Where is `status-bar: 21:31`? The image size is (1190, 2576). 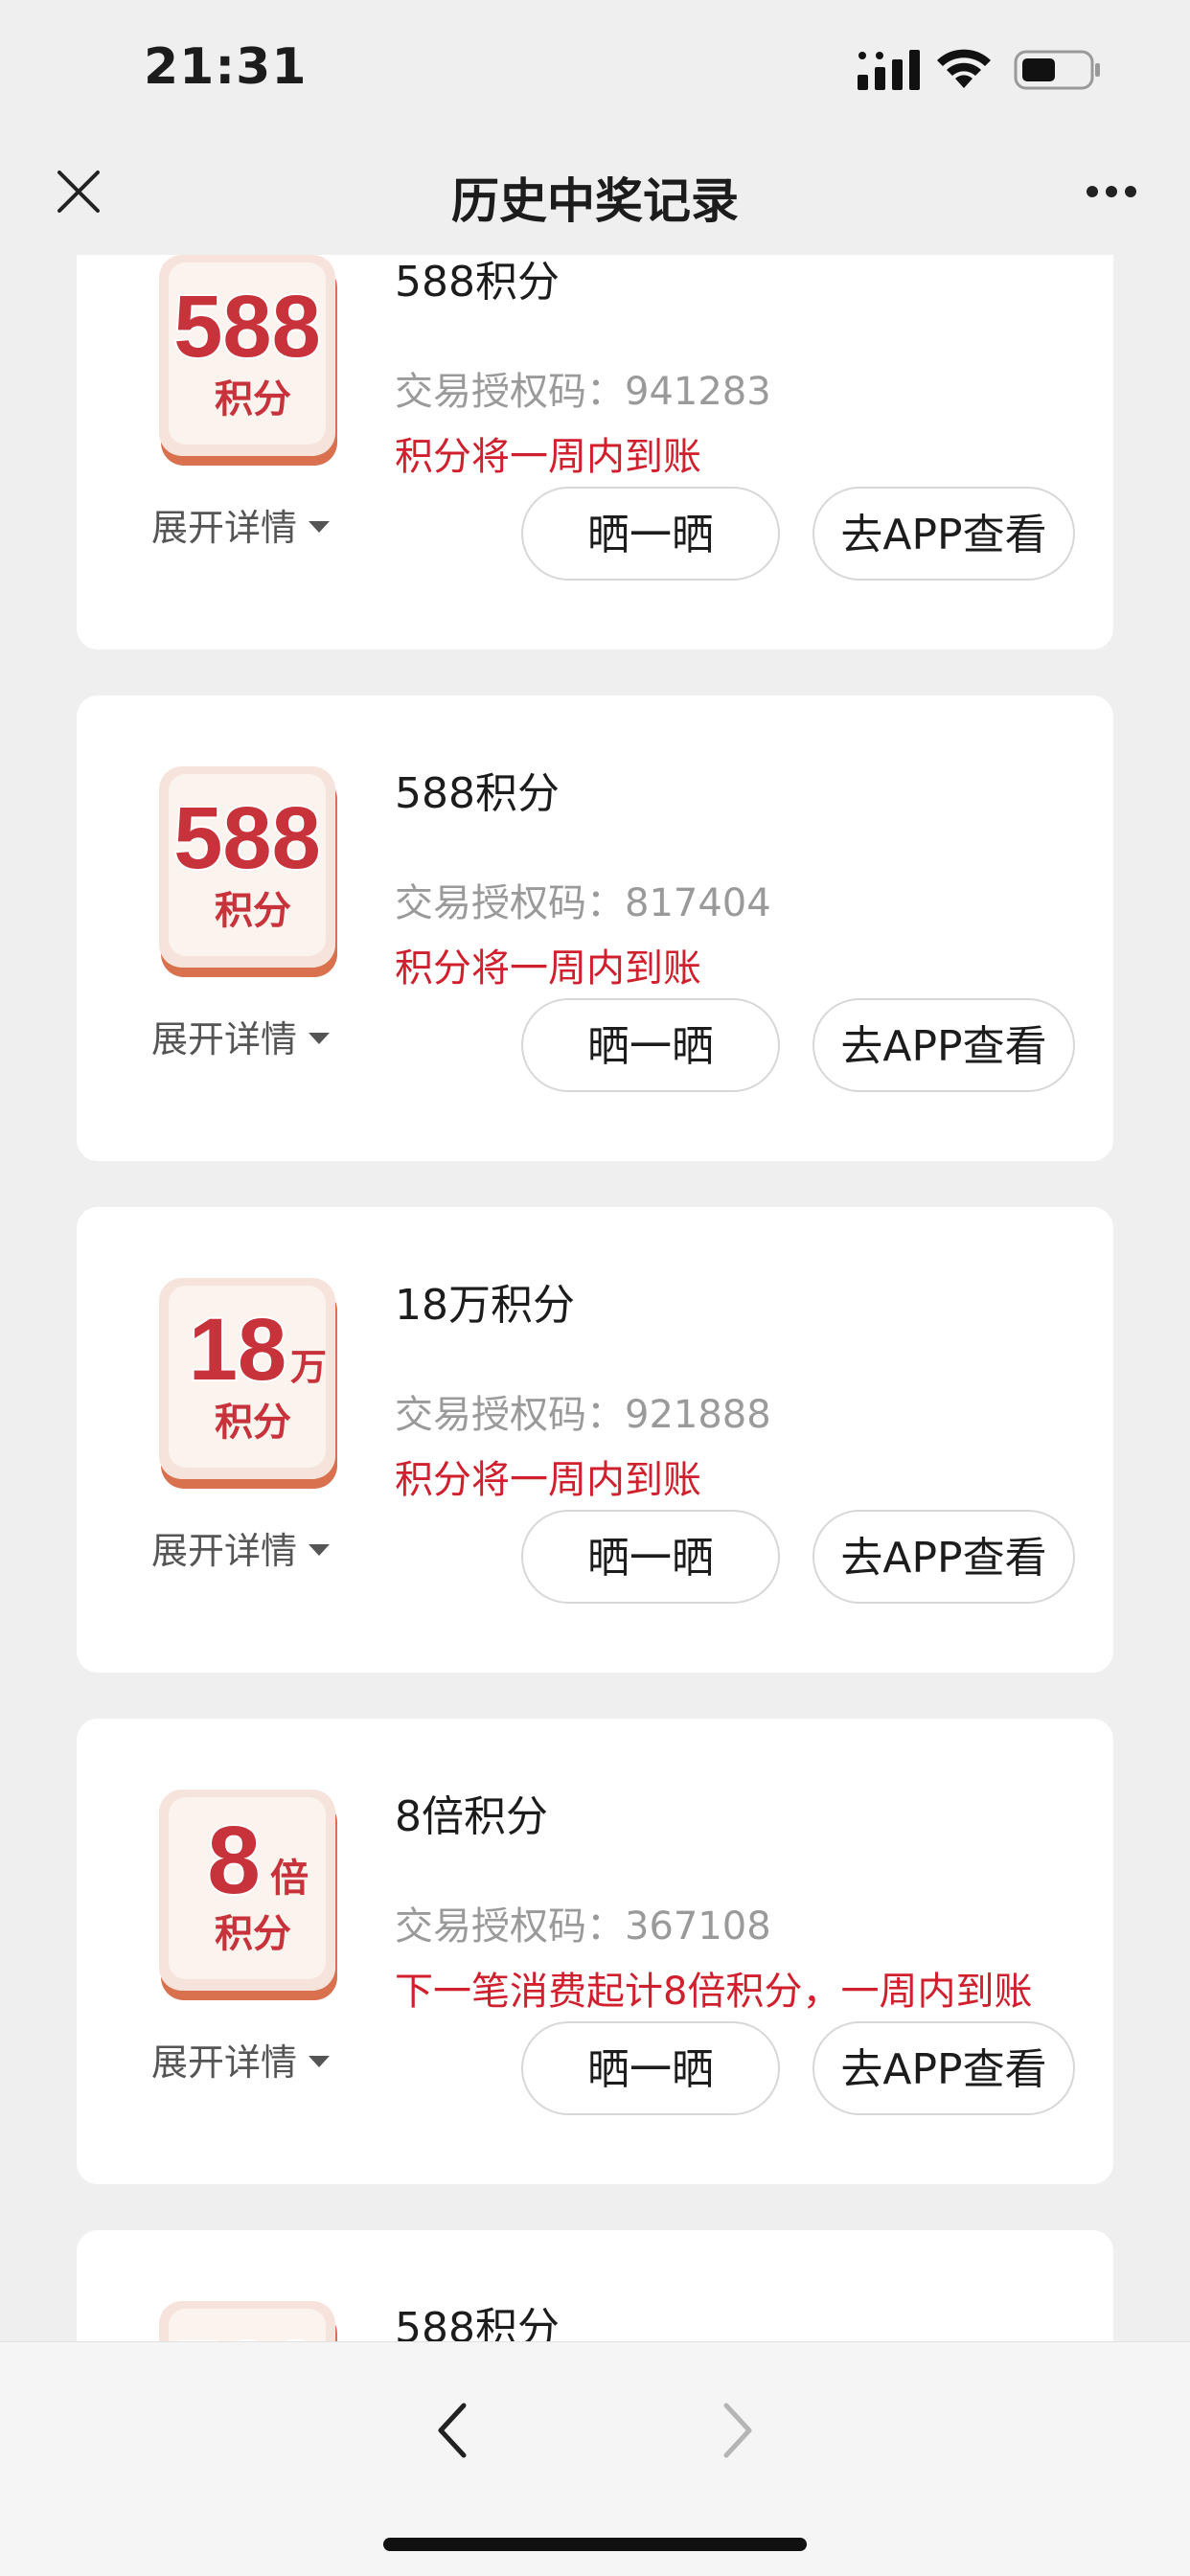
status-bar: 21:31 is located at coordinates (595, 67).